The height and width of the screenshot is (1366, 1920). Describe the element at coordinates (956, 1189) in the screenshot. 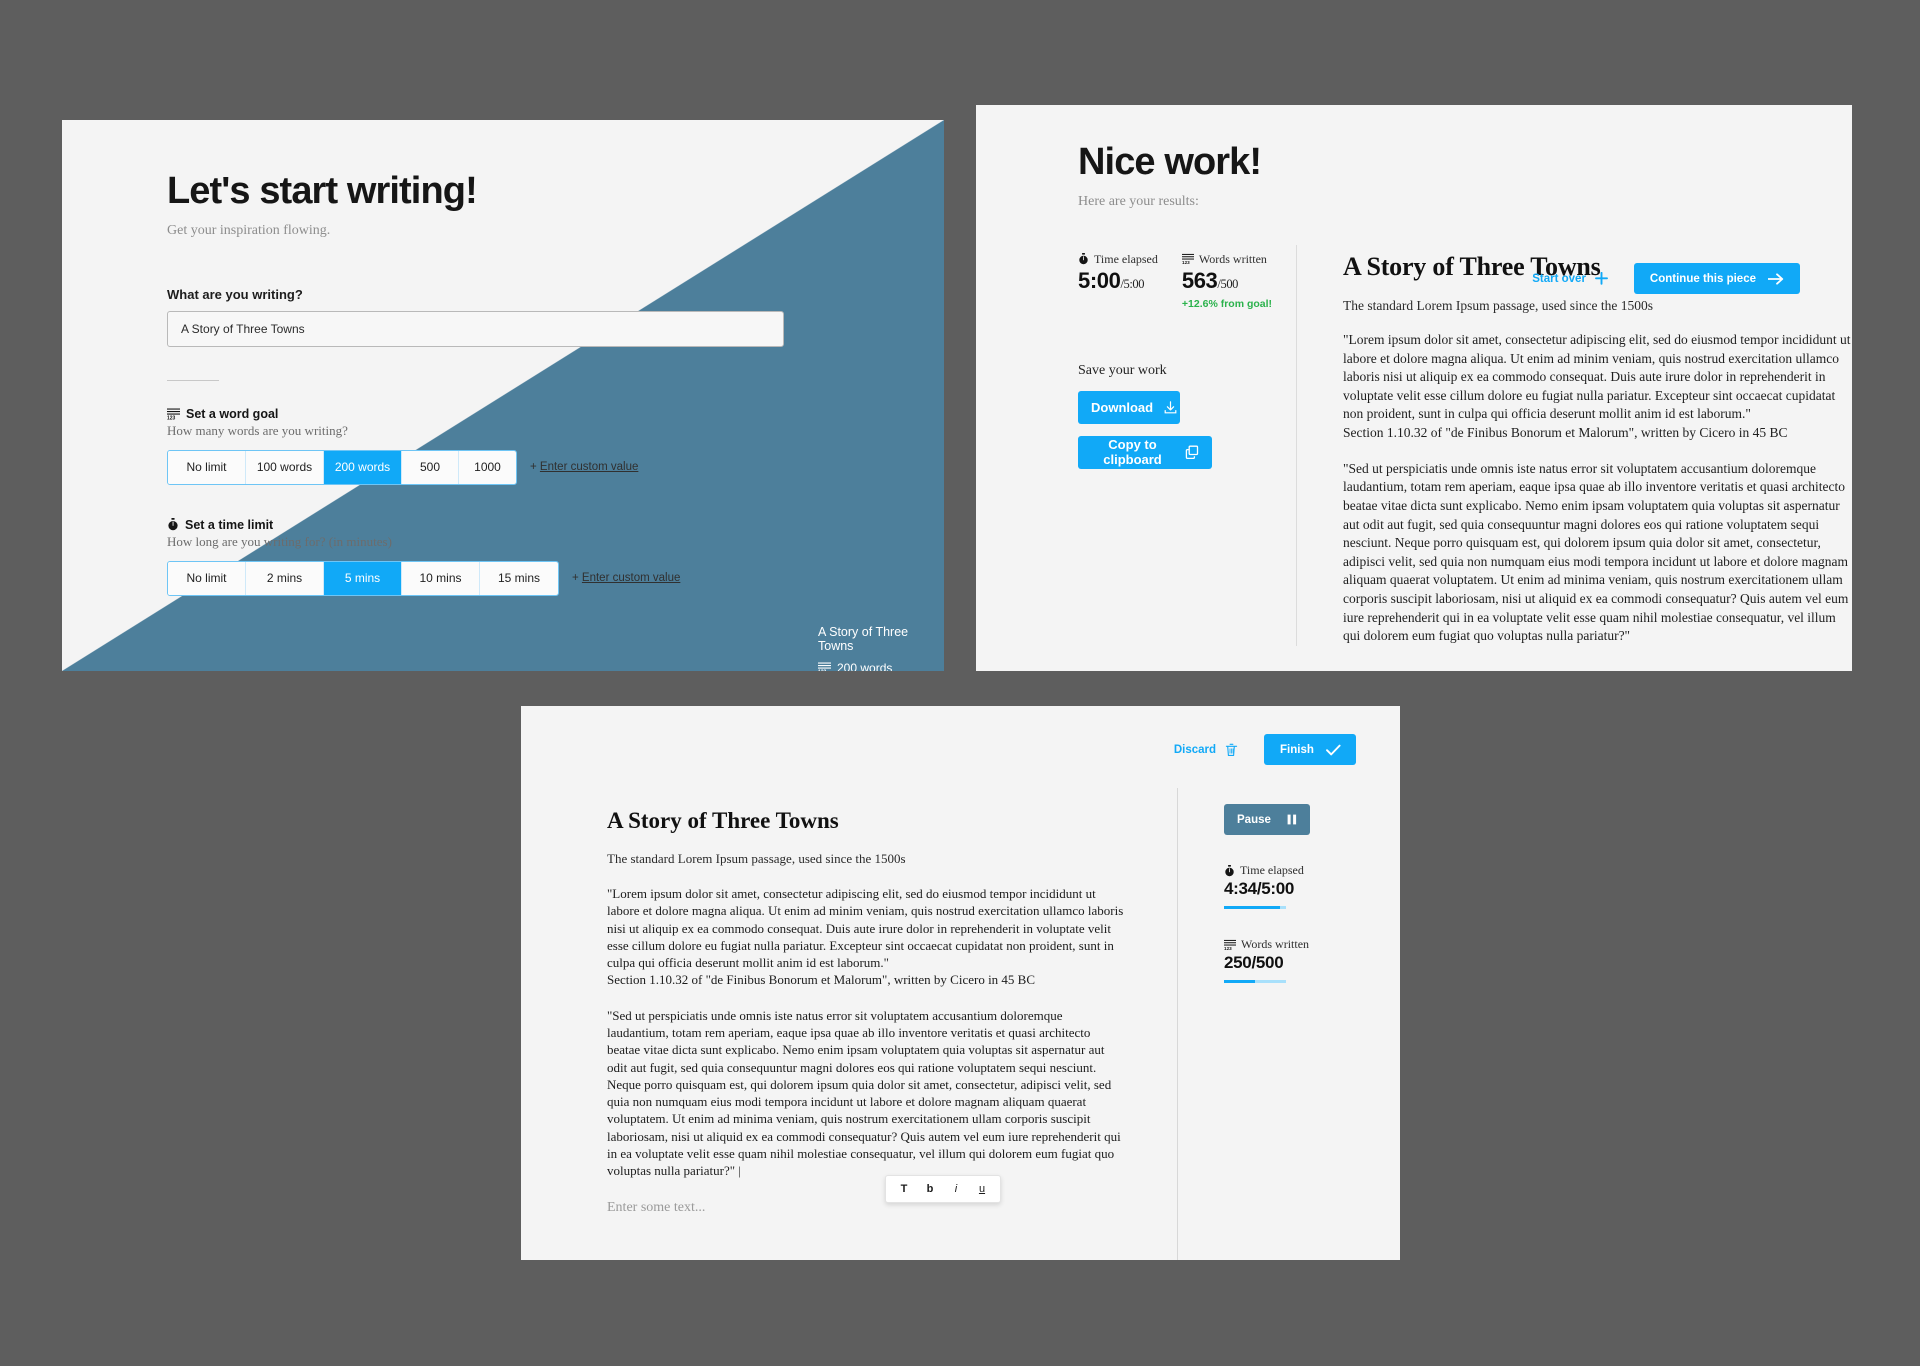

I see `format-italic-button: i` at that location.